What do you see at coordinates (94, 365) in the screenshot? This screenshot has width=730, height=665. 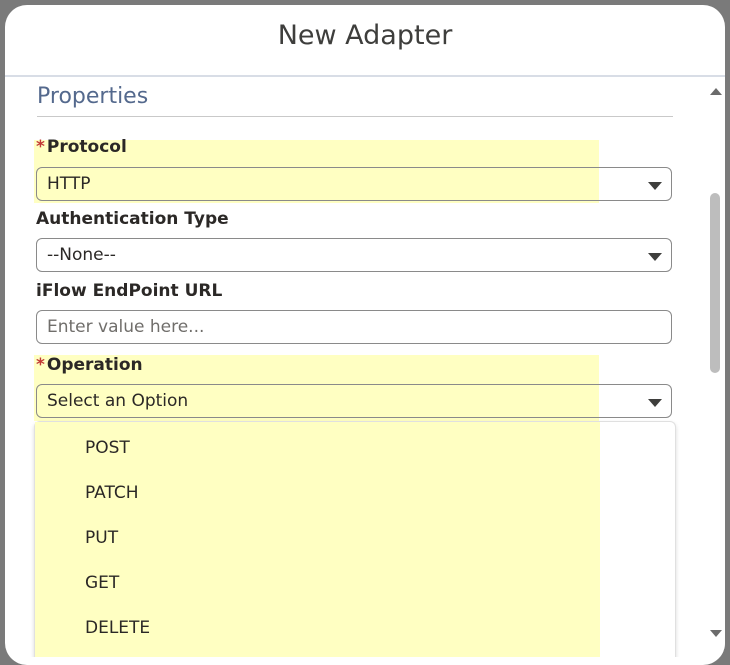 I see `operation-label-text: Operation` at bounding box center [94, 365].